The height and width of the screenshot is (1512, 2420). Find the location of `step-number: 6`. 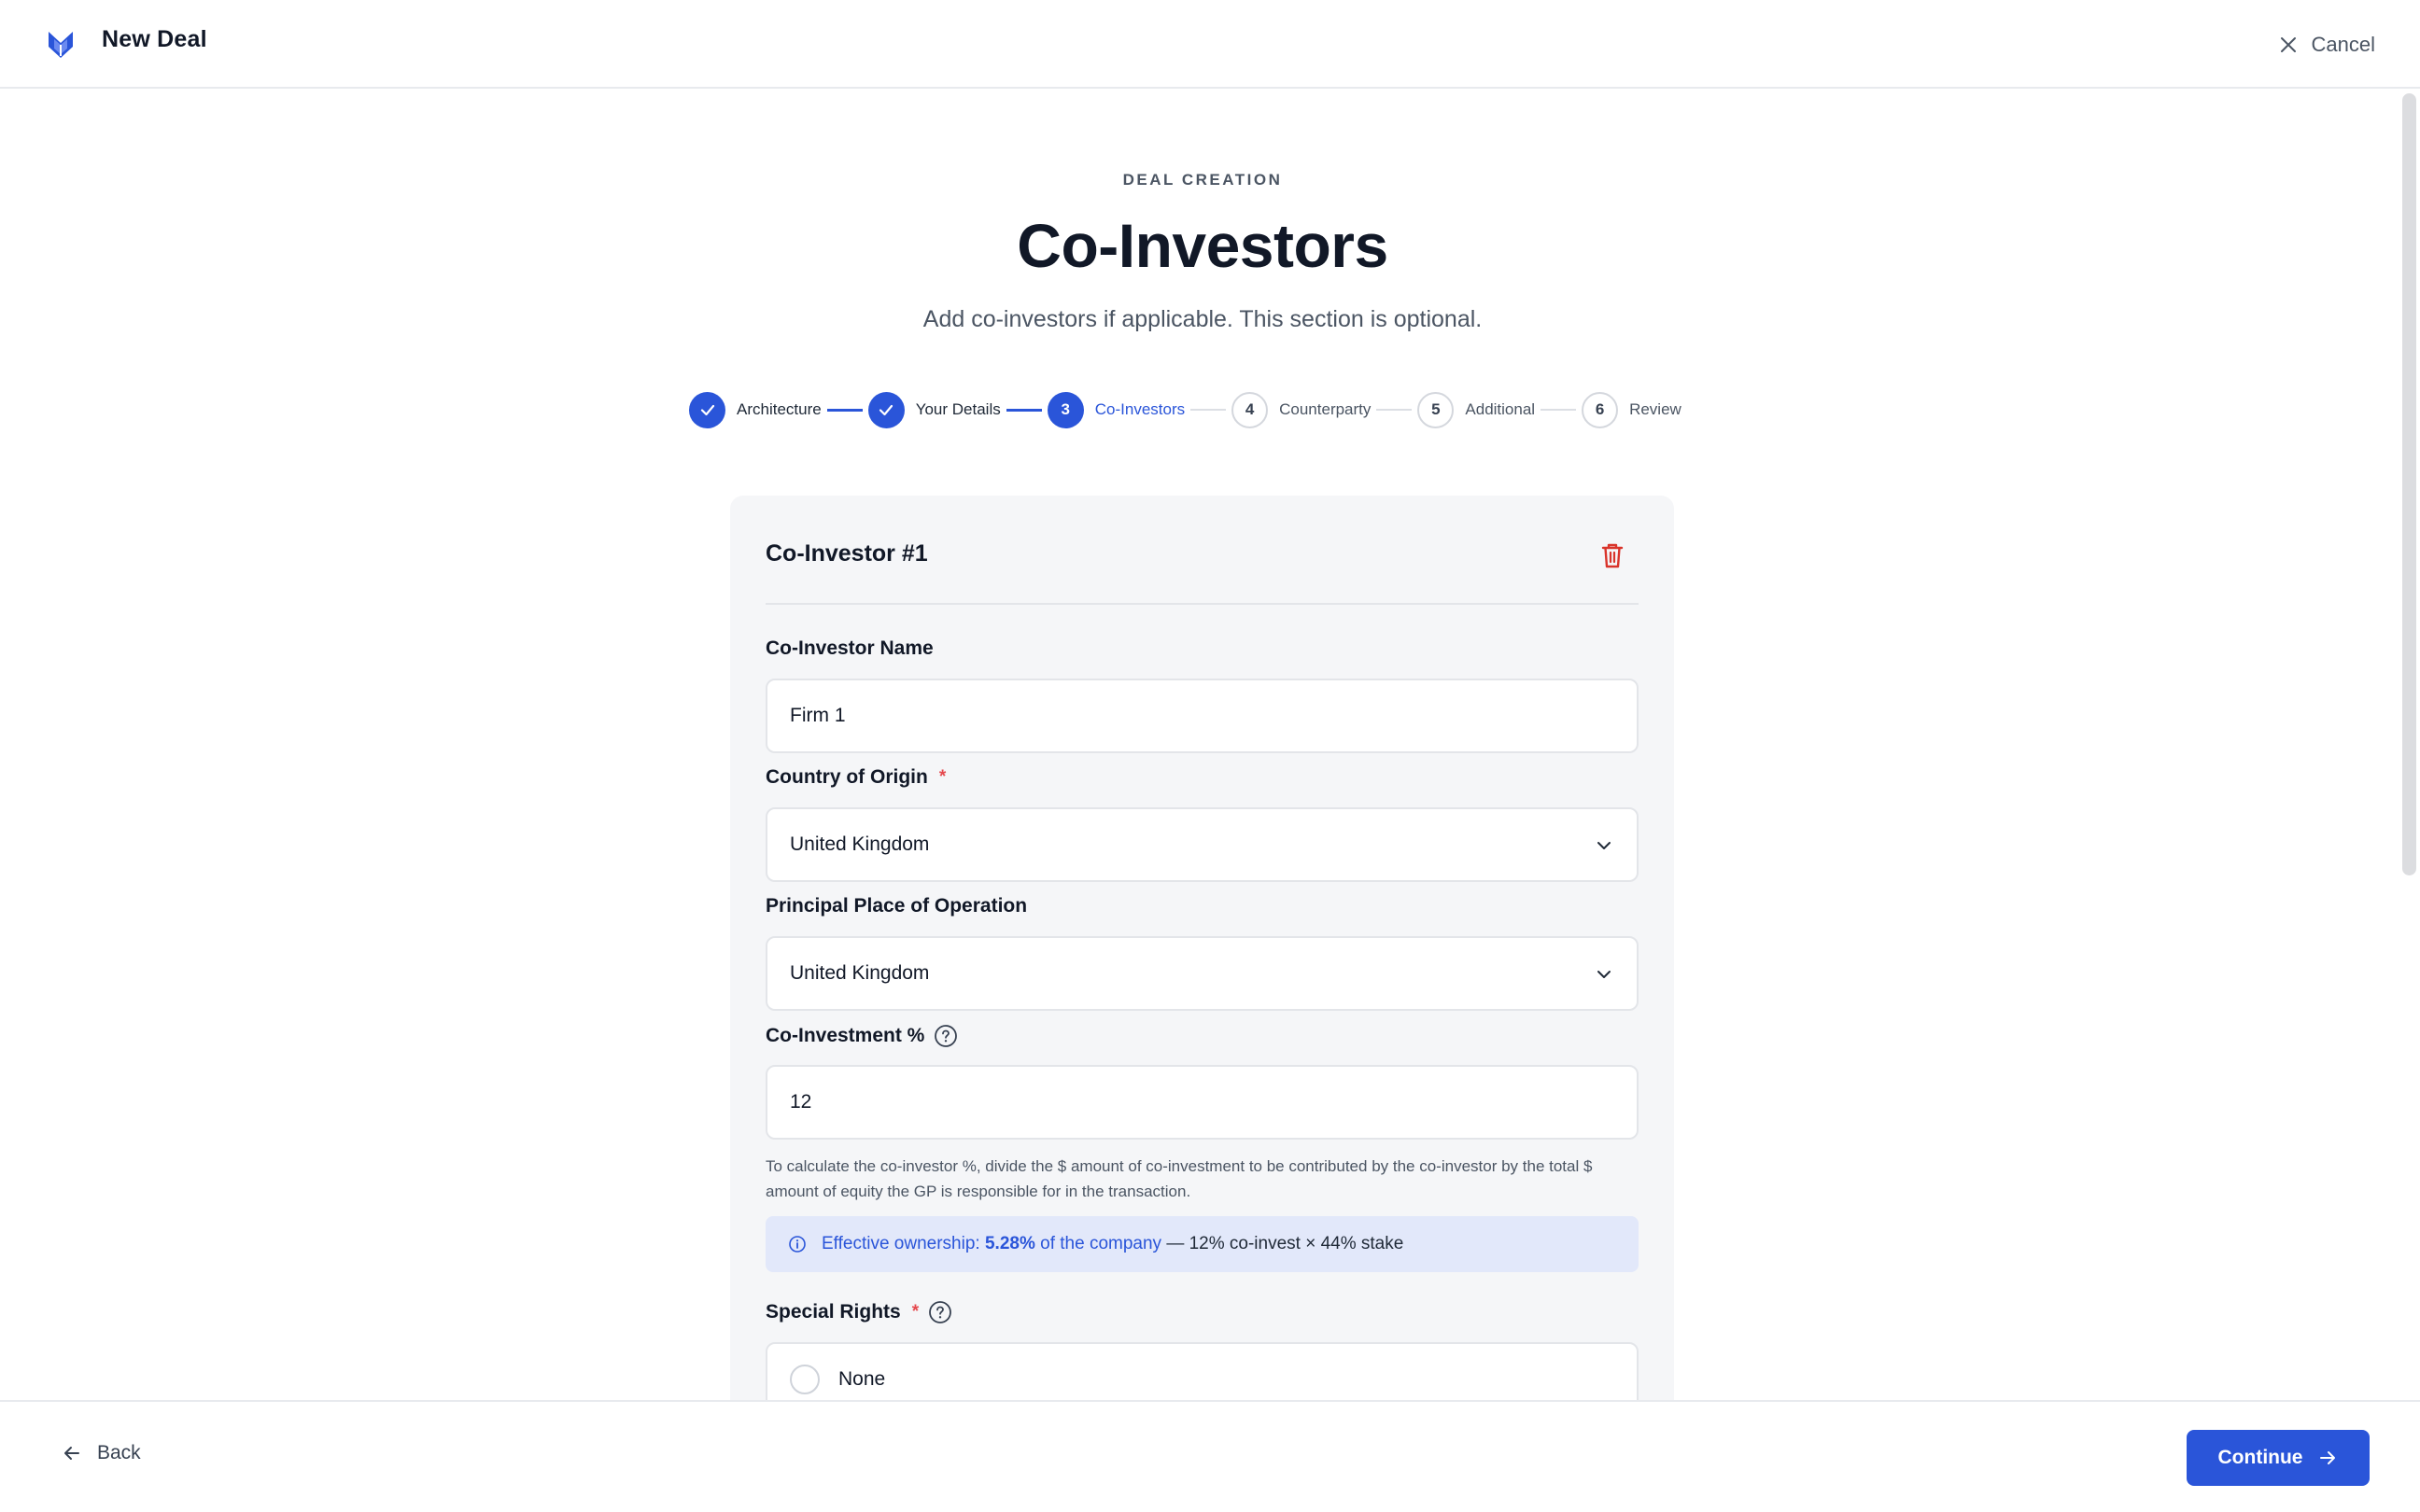

step-number: 6 is located at coordinates (1601, 409).